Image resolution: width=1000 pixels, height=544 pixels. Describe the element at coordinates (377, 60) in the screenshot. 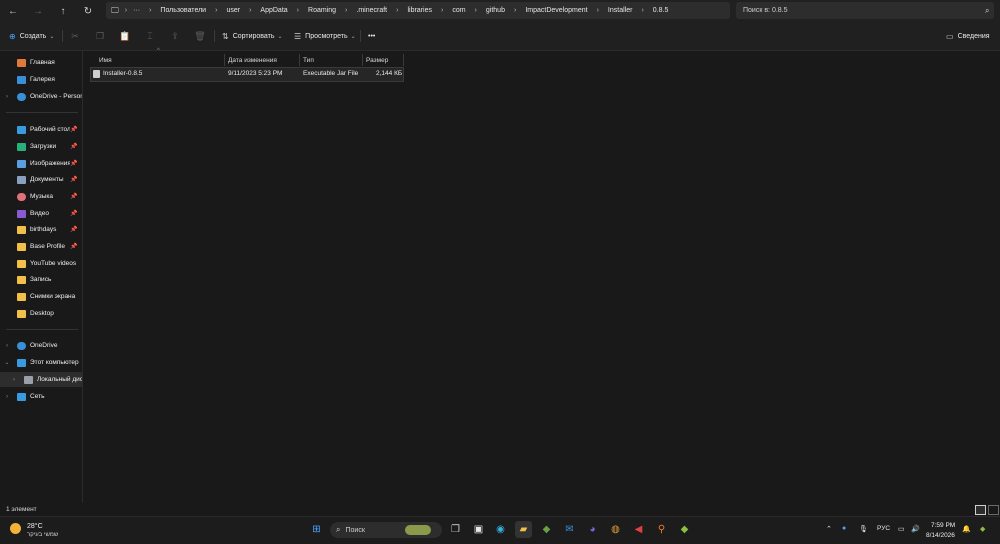

I see `column-header-size: Размер` at that location.